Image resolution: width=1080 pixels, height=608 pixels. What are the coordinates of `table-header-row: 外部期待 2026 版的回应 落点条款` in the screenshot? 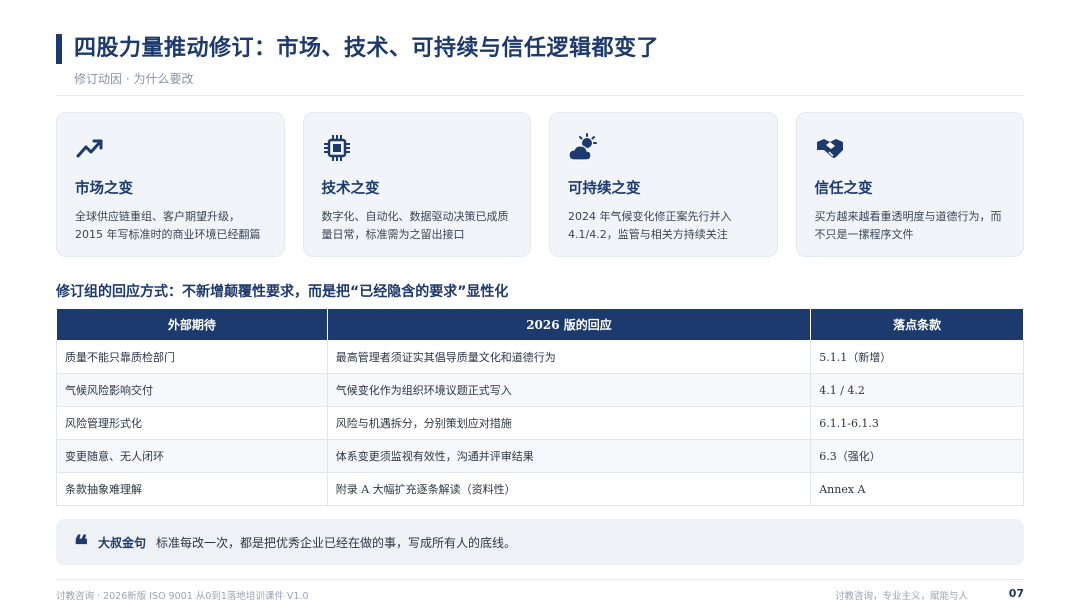 It's located at (540, 324).